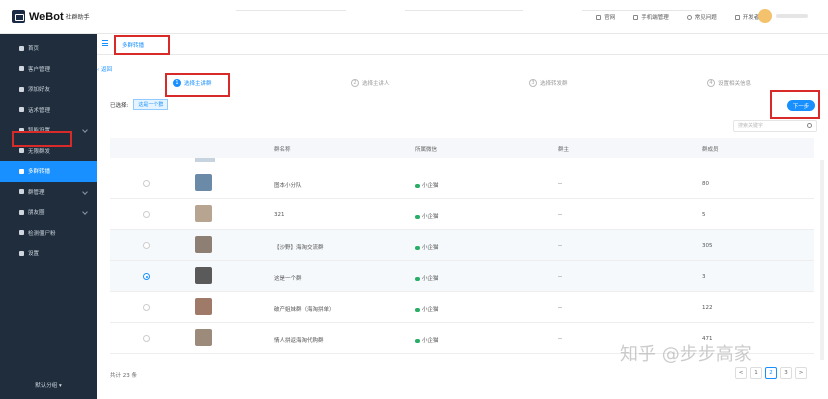 This screenshot has width=828, height=399. Describe the element at coordinates (48, 233) in the screenshot. I see `sidebar-item-zombie-scan: 检测僵尸粉` at that location.